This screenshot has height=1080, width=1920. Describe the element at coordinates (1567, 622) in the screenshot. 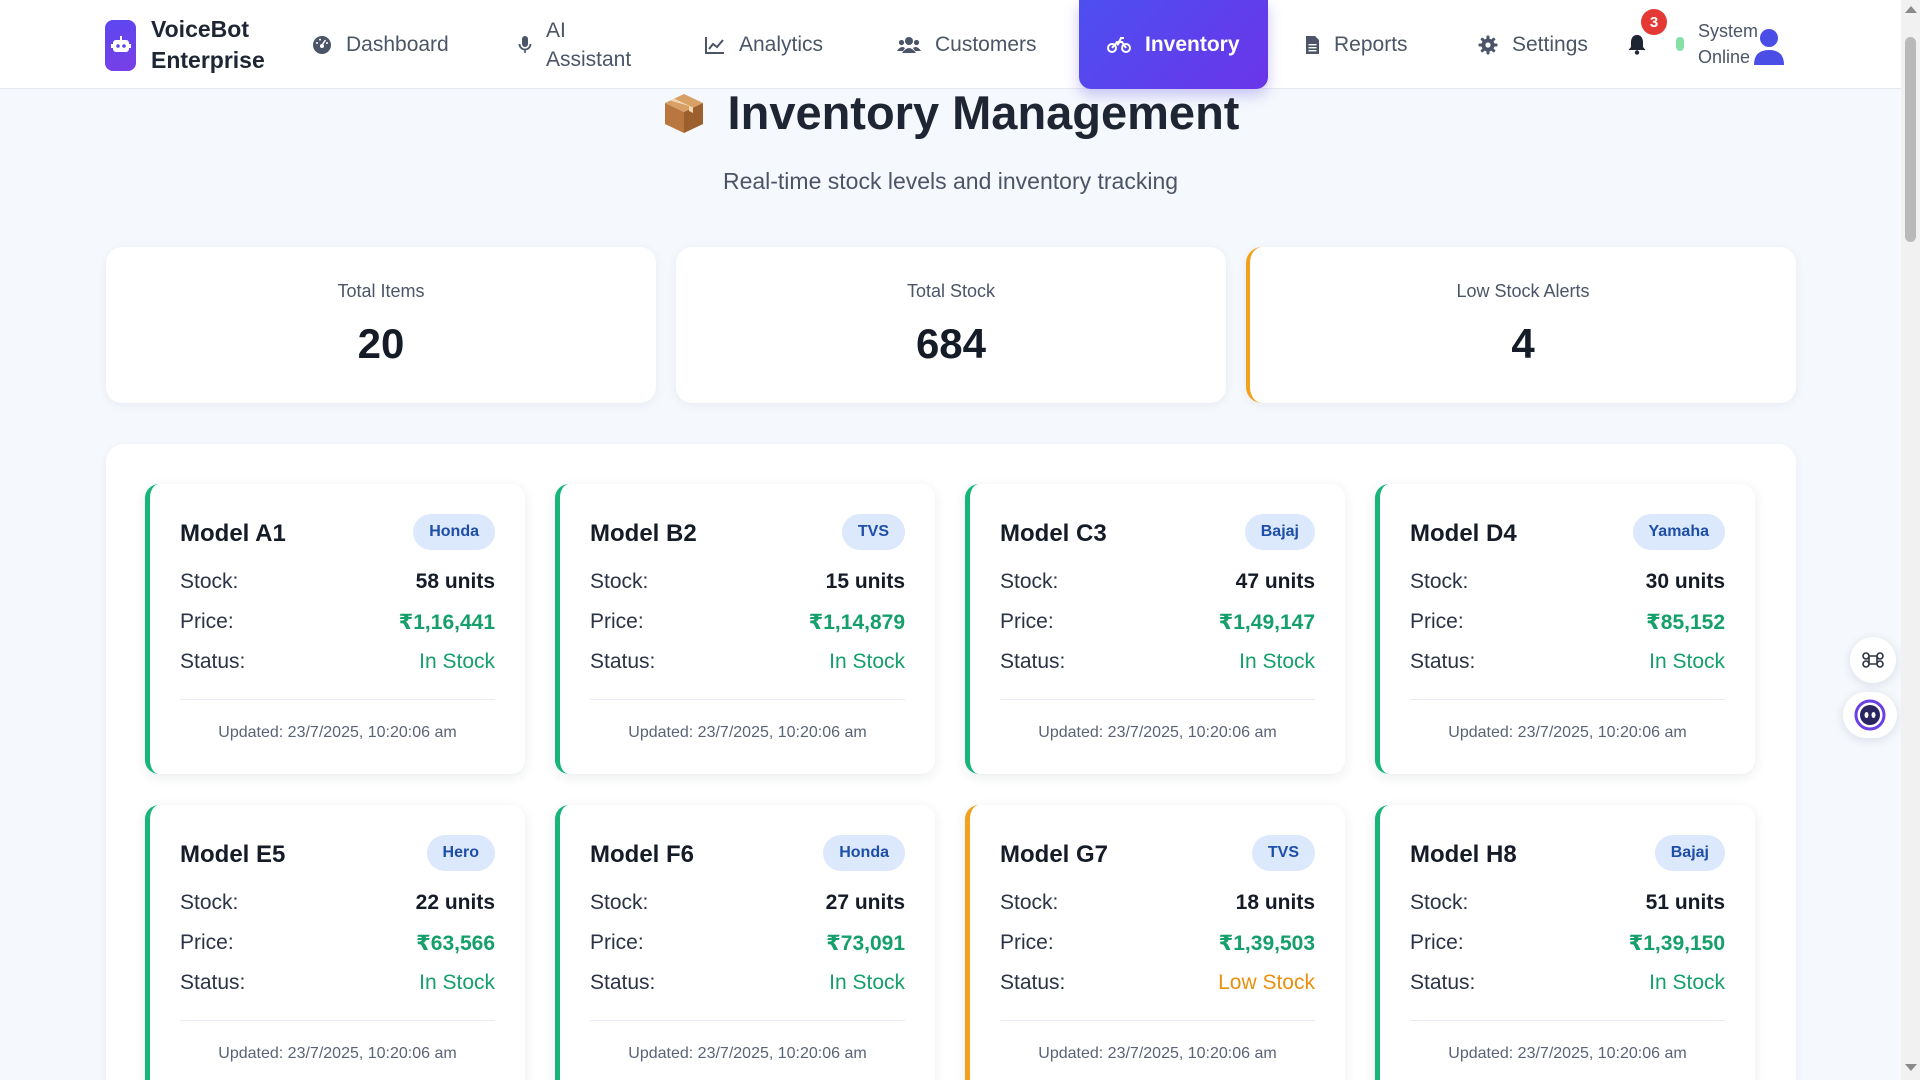

I see `price-row: Price: ₹85,152` at that location.